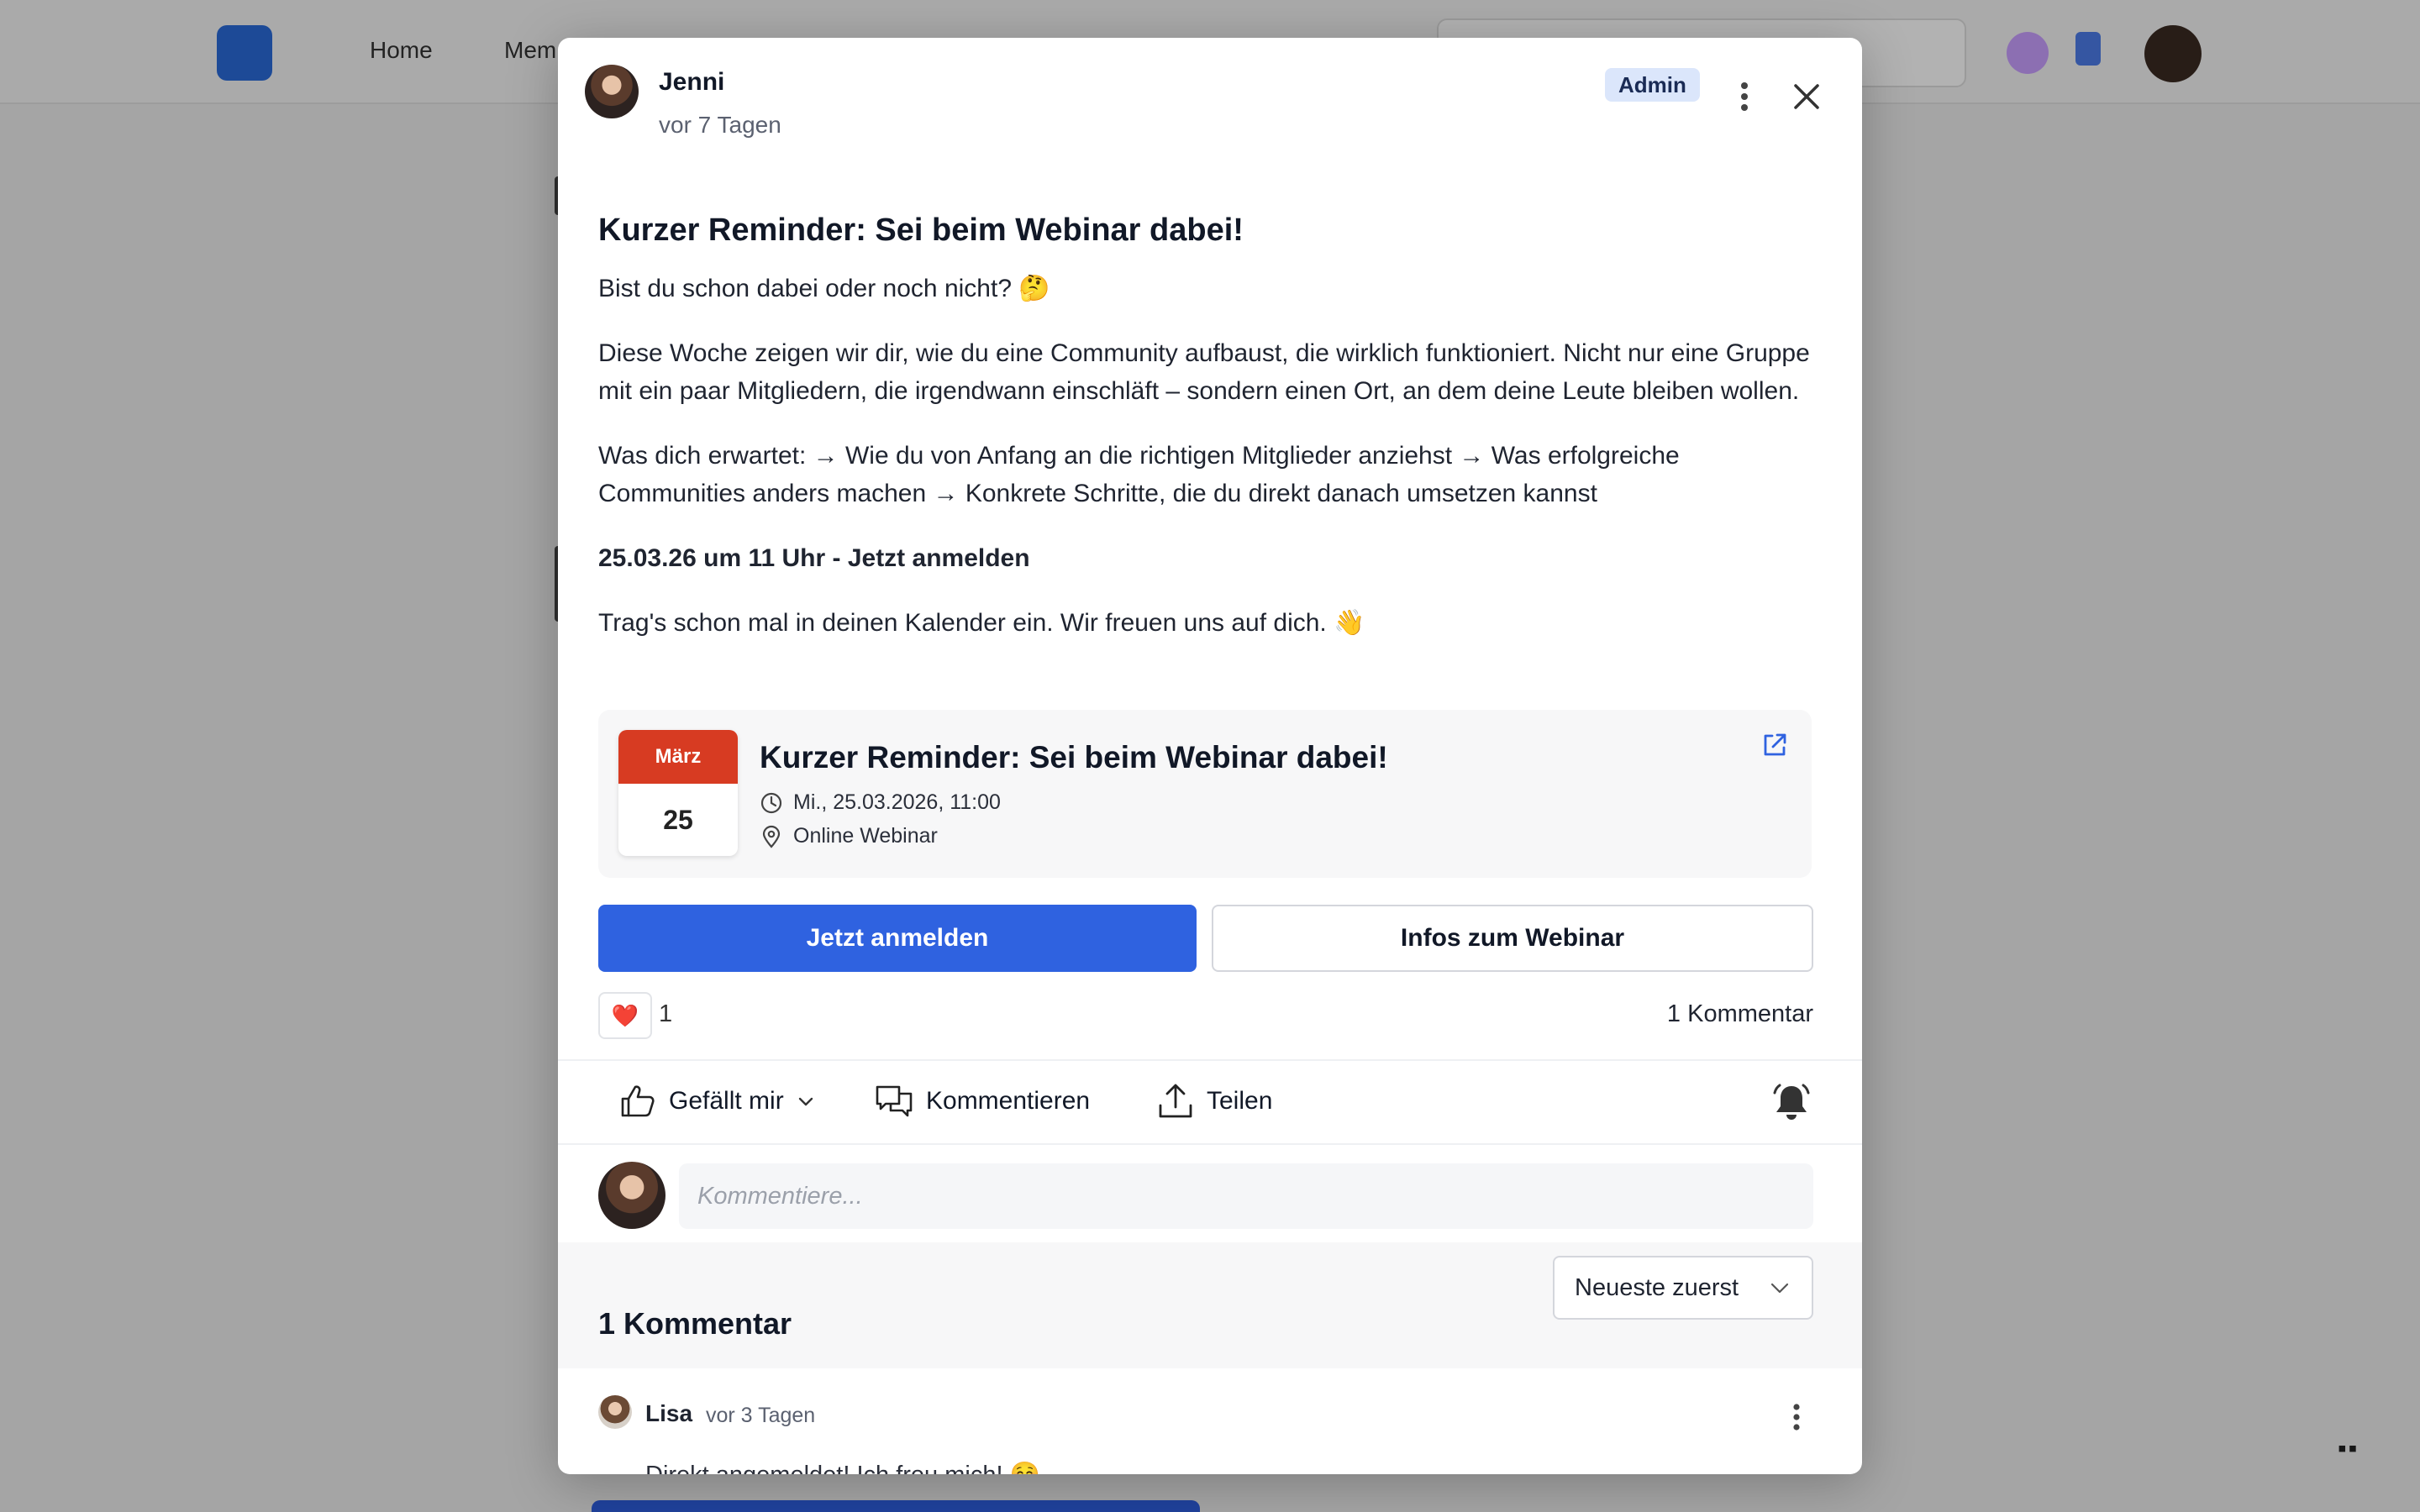 Image resolution: width=2420 pixels, height=1512 pixels. What do you see at coordinates (814, 558) in the screenshot?
I see `post-paragraph-date: 25.03.26 um 11 Uhr - Jetzt anmelden` at bounding box center [814, 558].